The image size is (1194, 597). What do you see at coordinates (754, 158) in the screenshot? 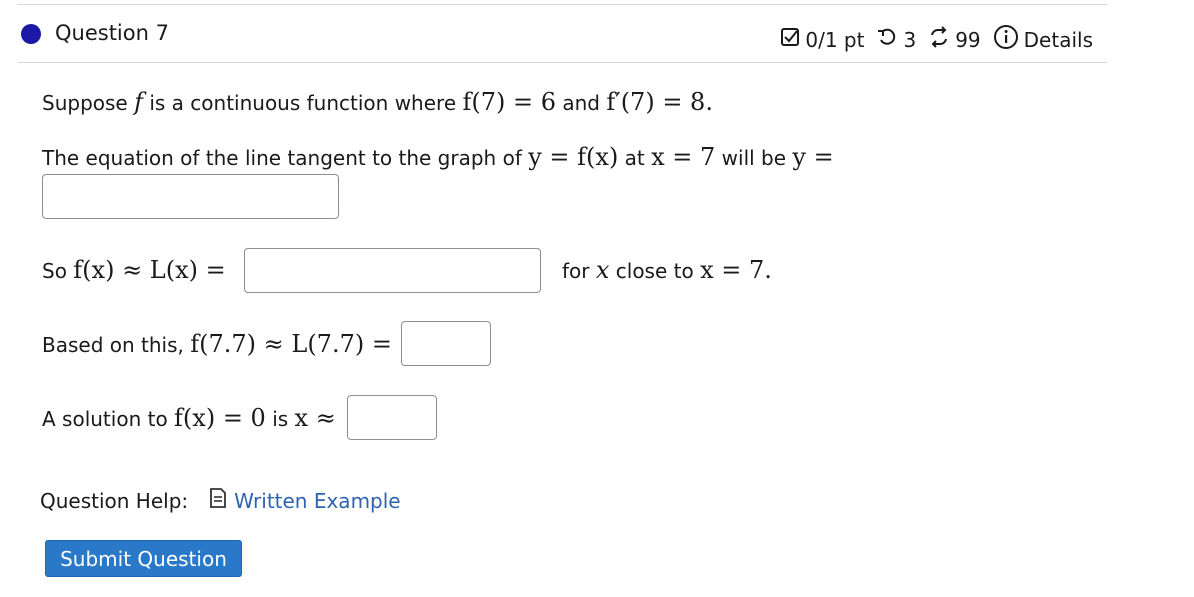
I see `will-be-text: will be` at bounding box center [754, 158].